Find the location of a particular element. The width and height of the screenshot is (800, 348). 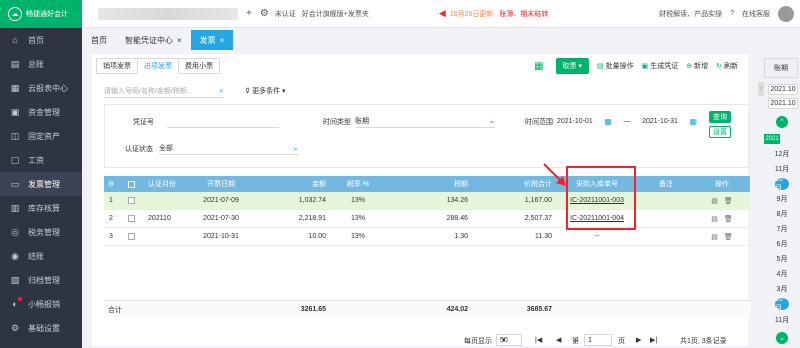

settings-icon: ⚙ is located at coordinates (111, 184).